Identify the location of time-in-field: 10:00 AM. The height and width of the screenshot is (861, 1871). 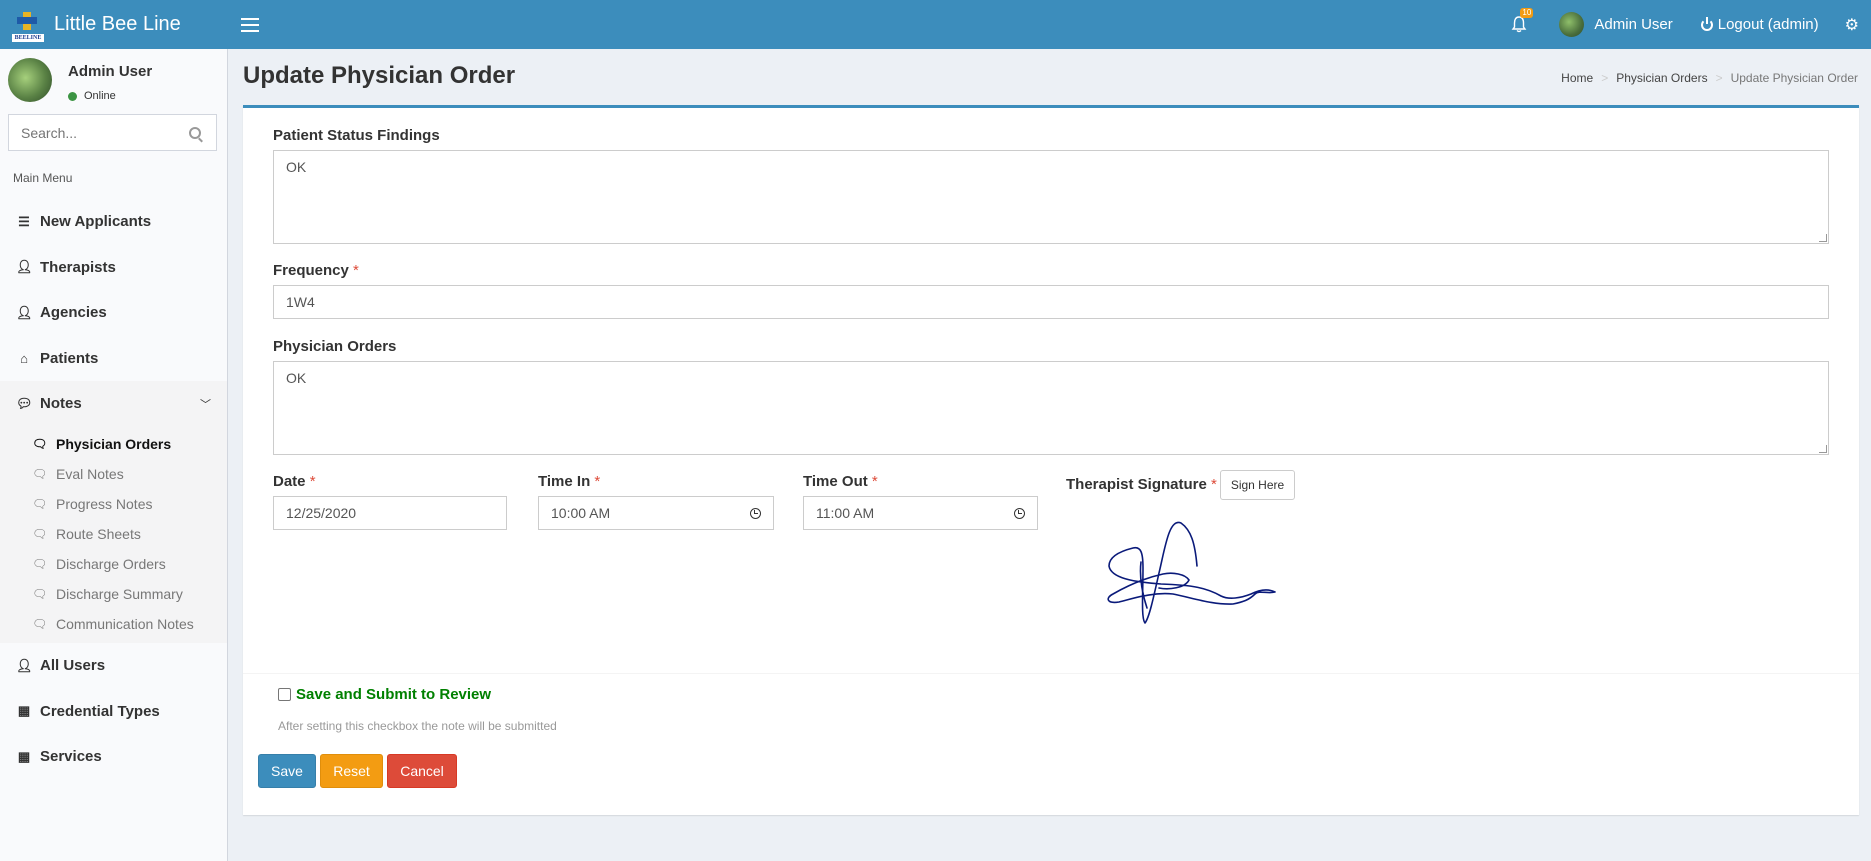
(656, 513).